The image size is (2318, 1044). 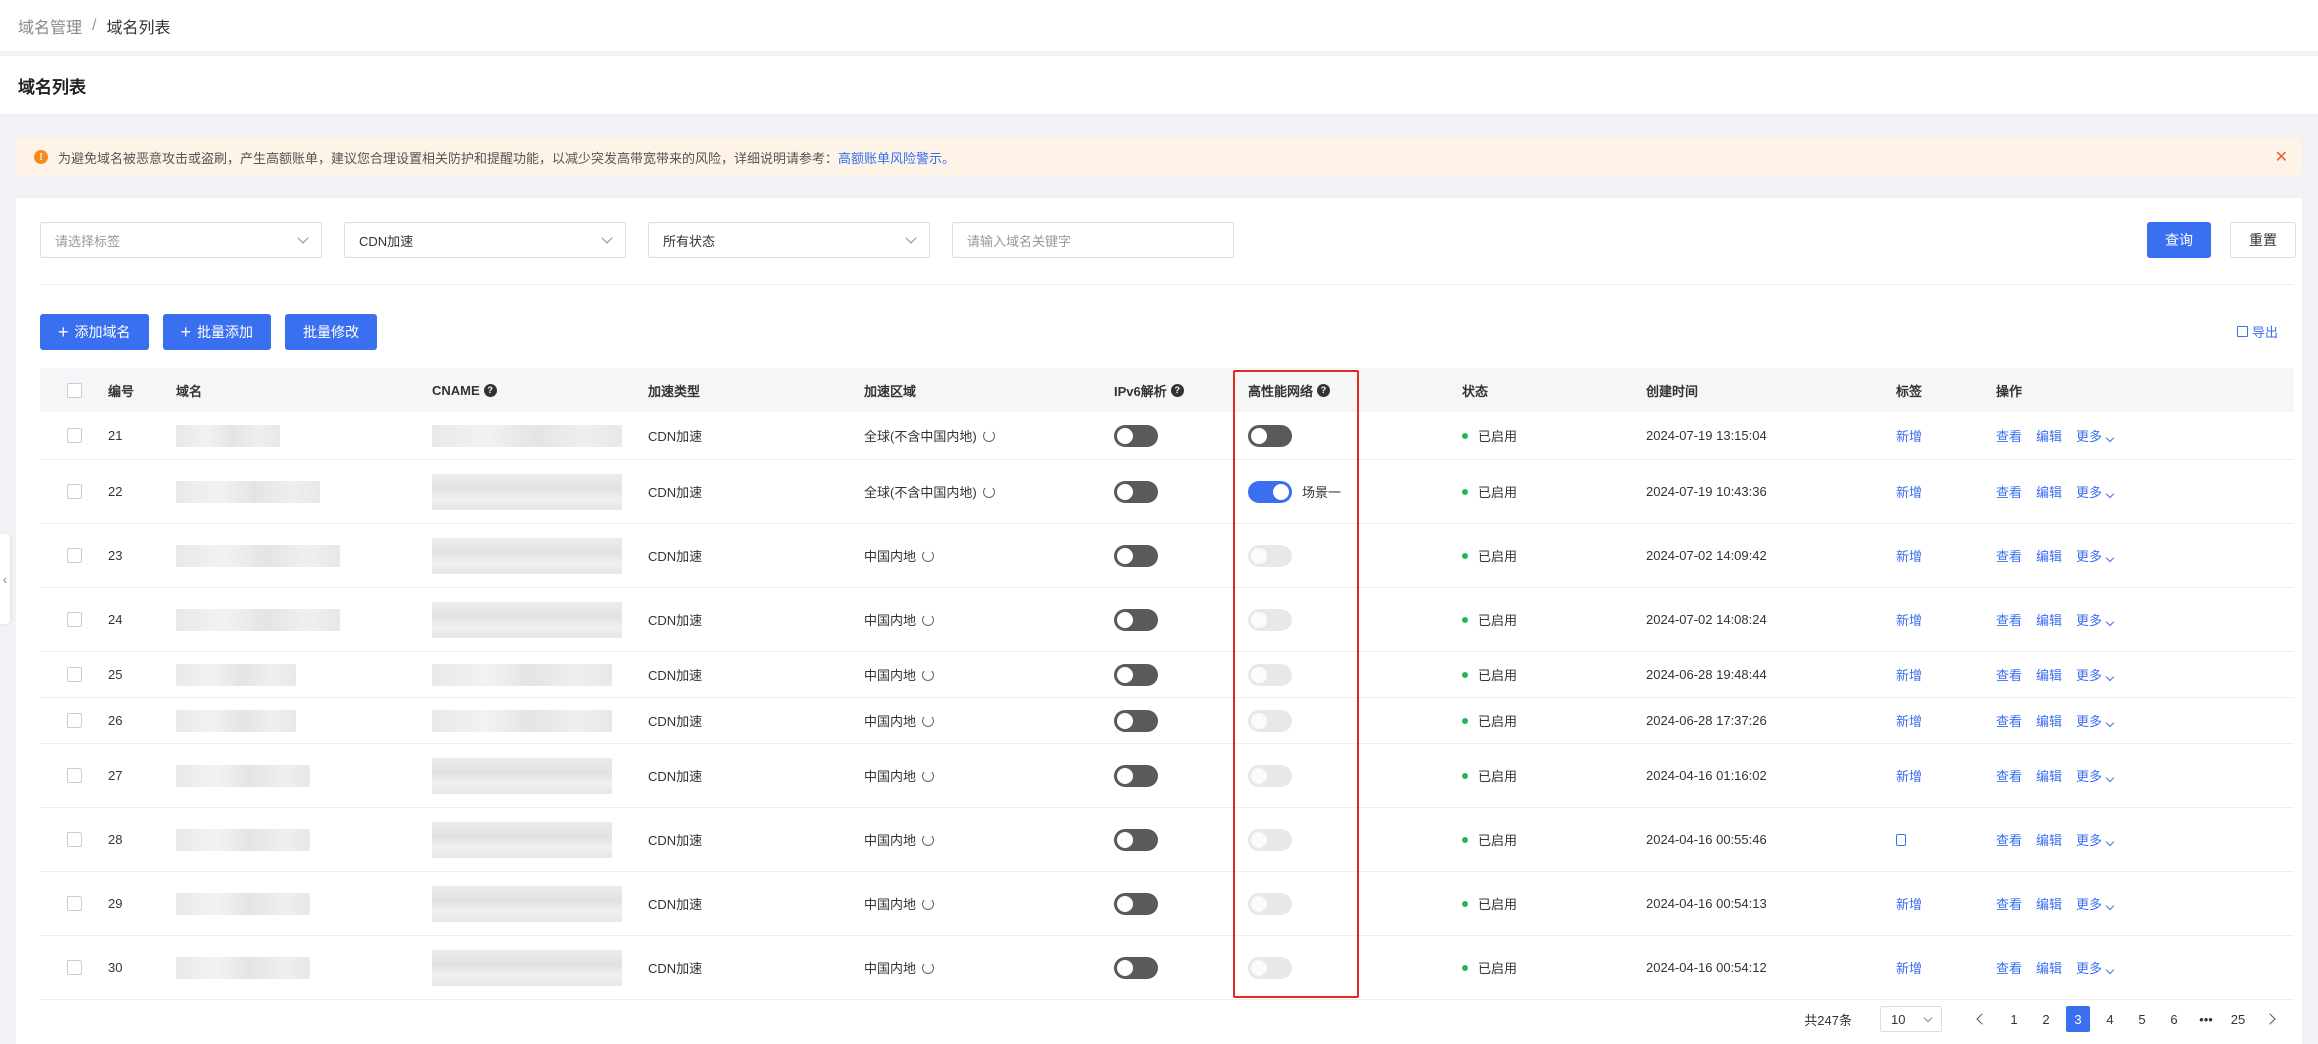 What do you see at coordinates (2142, 1019) in the screenshot?
I see `page-number: 5` at bounding box center [2142, 1019].